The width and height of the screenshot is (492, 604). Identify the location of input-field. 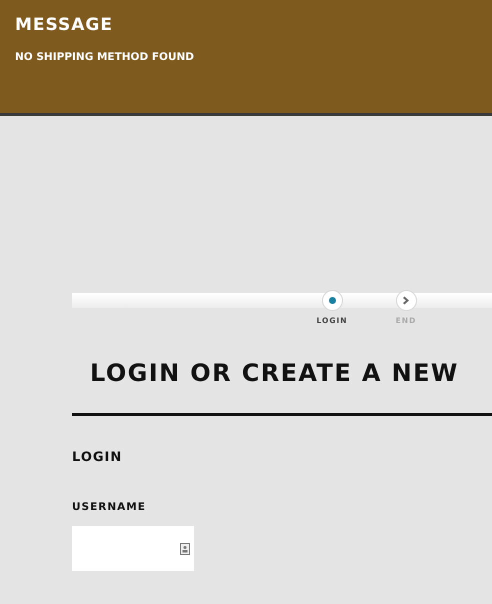
(133, 548).